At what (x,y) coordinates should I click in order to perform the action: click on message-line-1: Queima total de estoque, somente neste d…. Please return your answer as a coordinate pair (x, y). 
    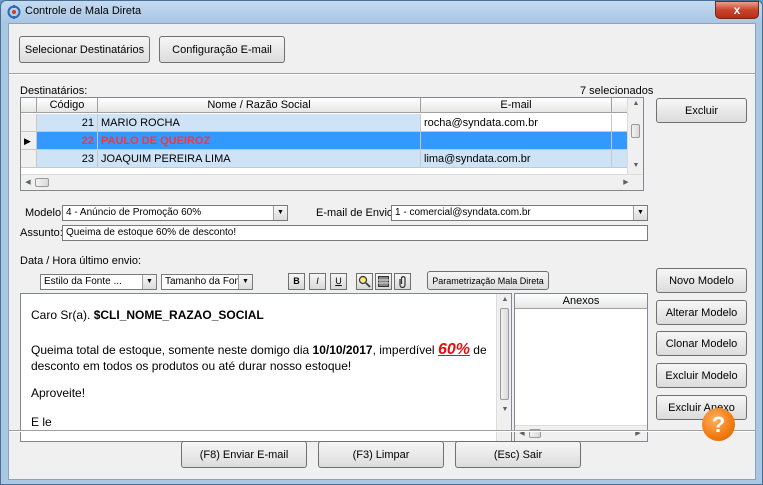
    Looking at the image, I should click on (259, 349).